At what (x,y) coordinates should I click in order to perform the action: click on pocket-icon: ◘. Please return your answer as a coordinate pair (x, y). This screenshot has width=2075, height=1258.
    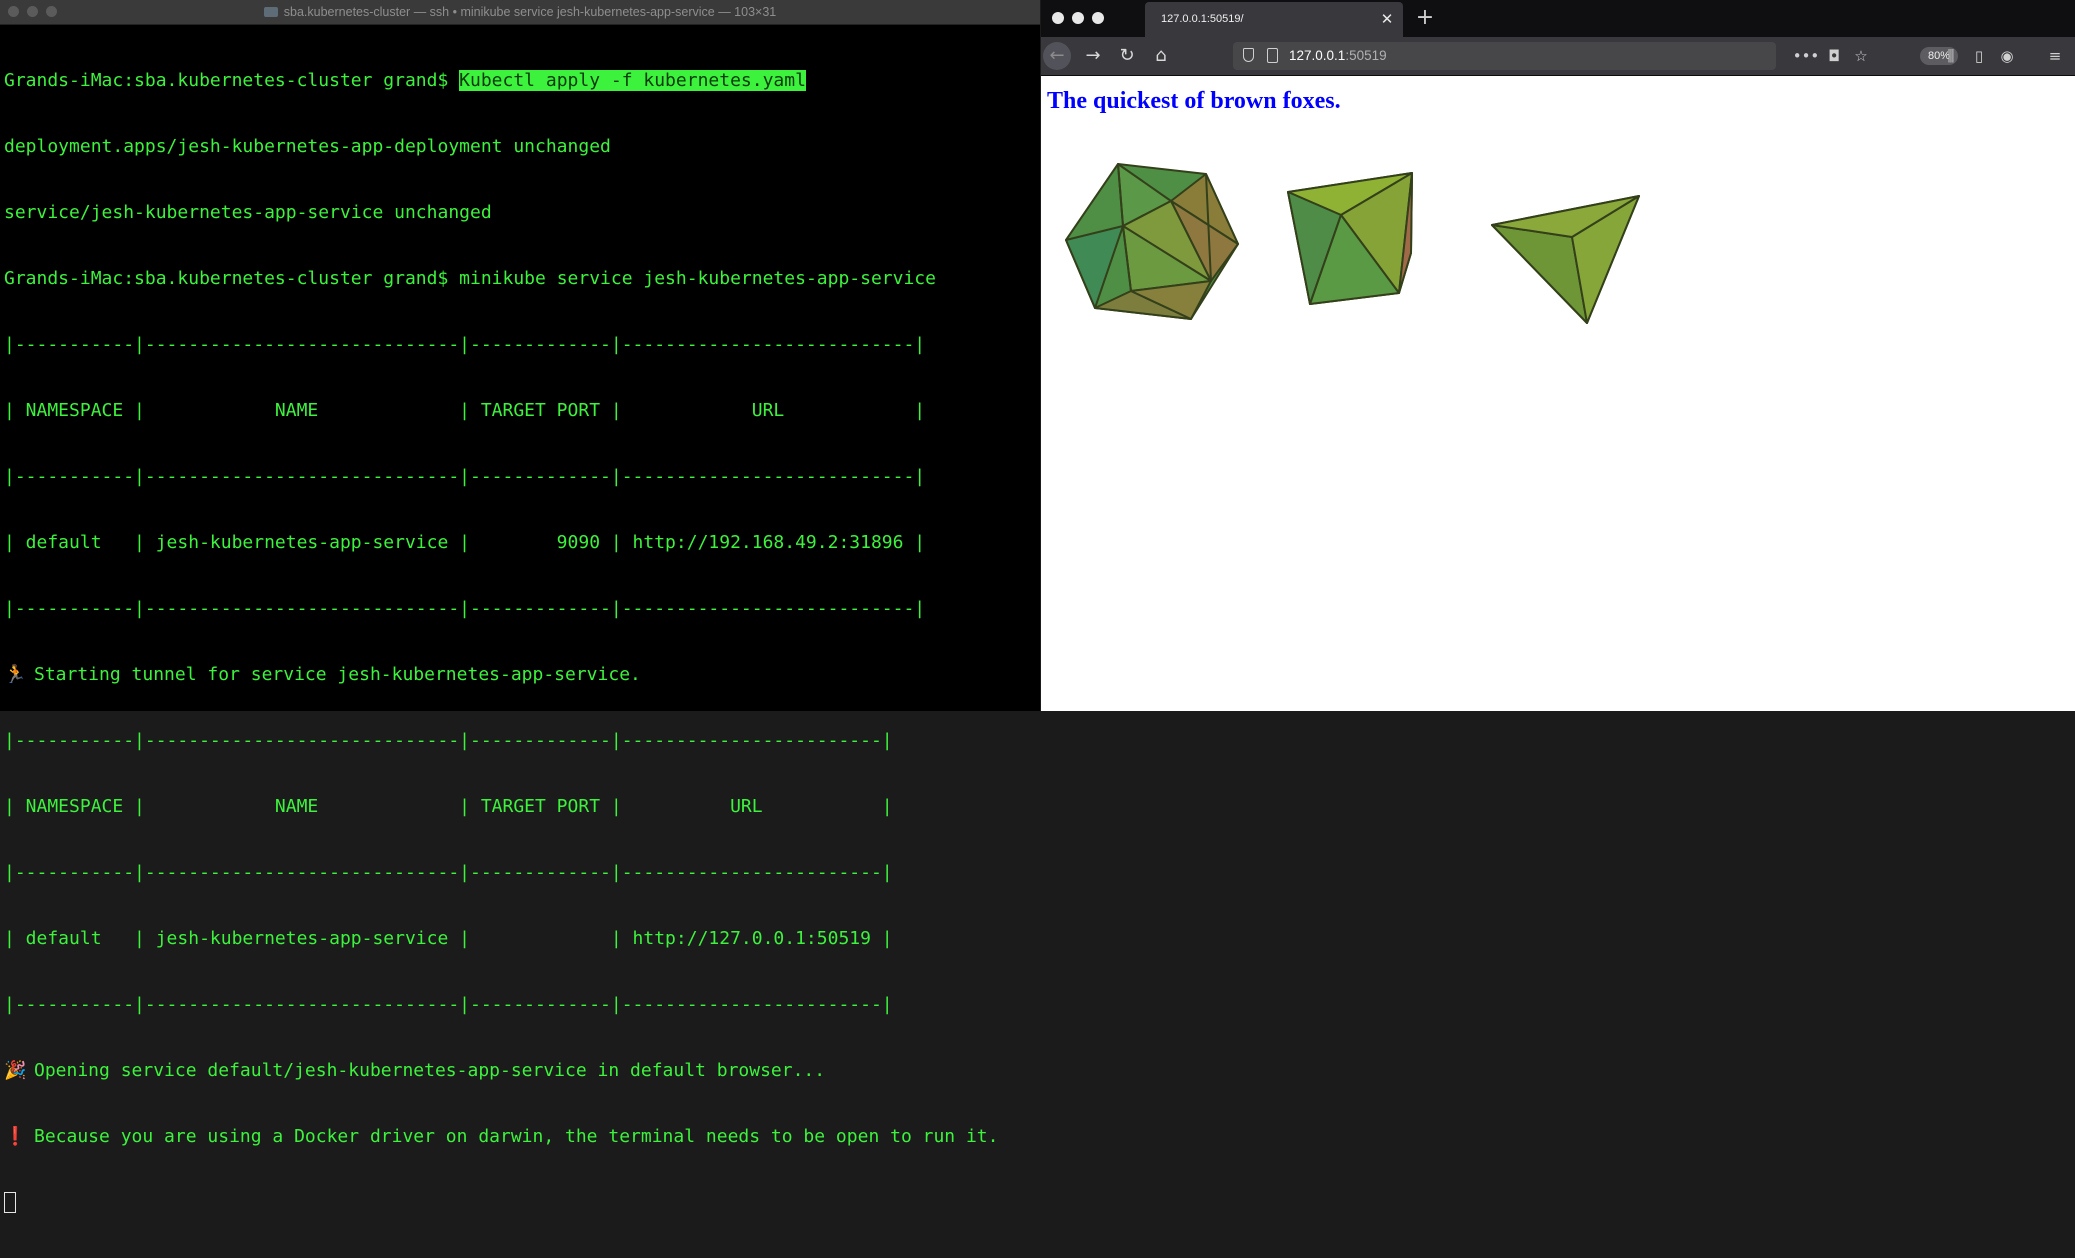
    Looking at the image, I should click on (1834, 56).